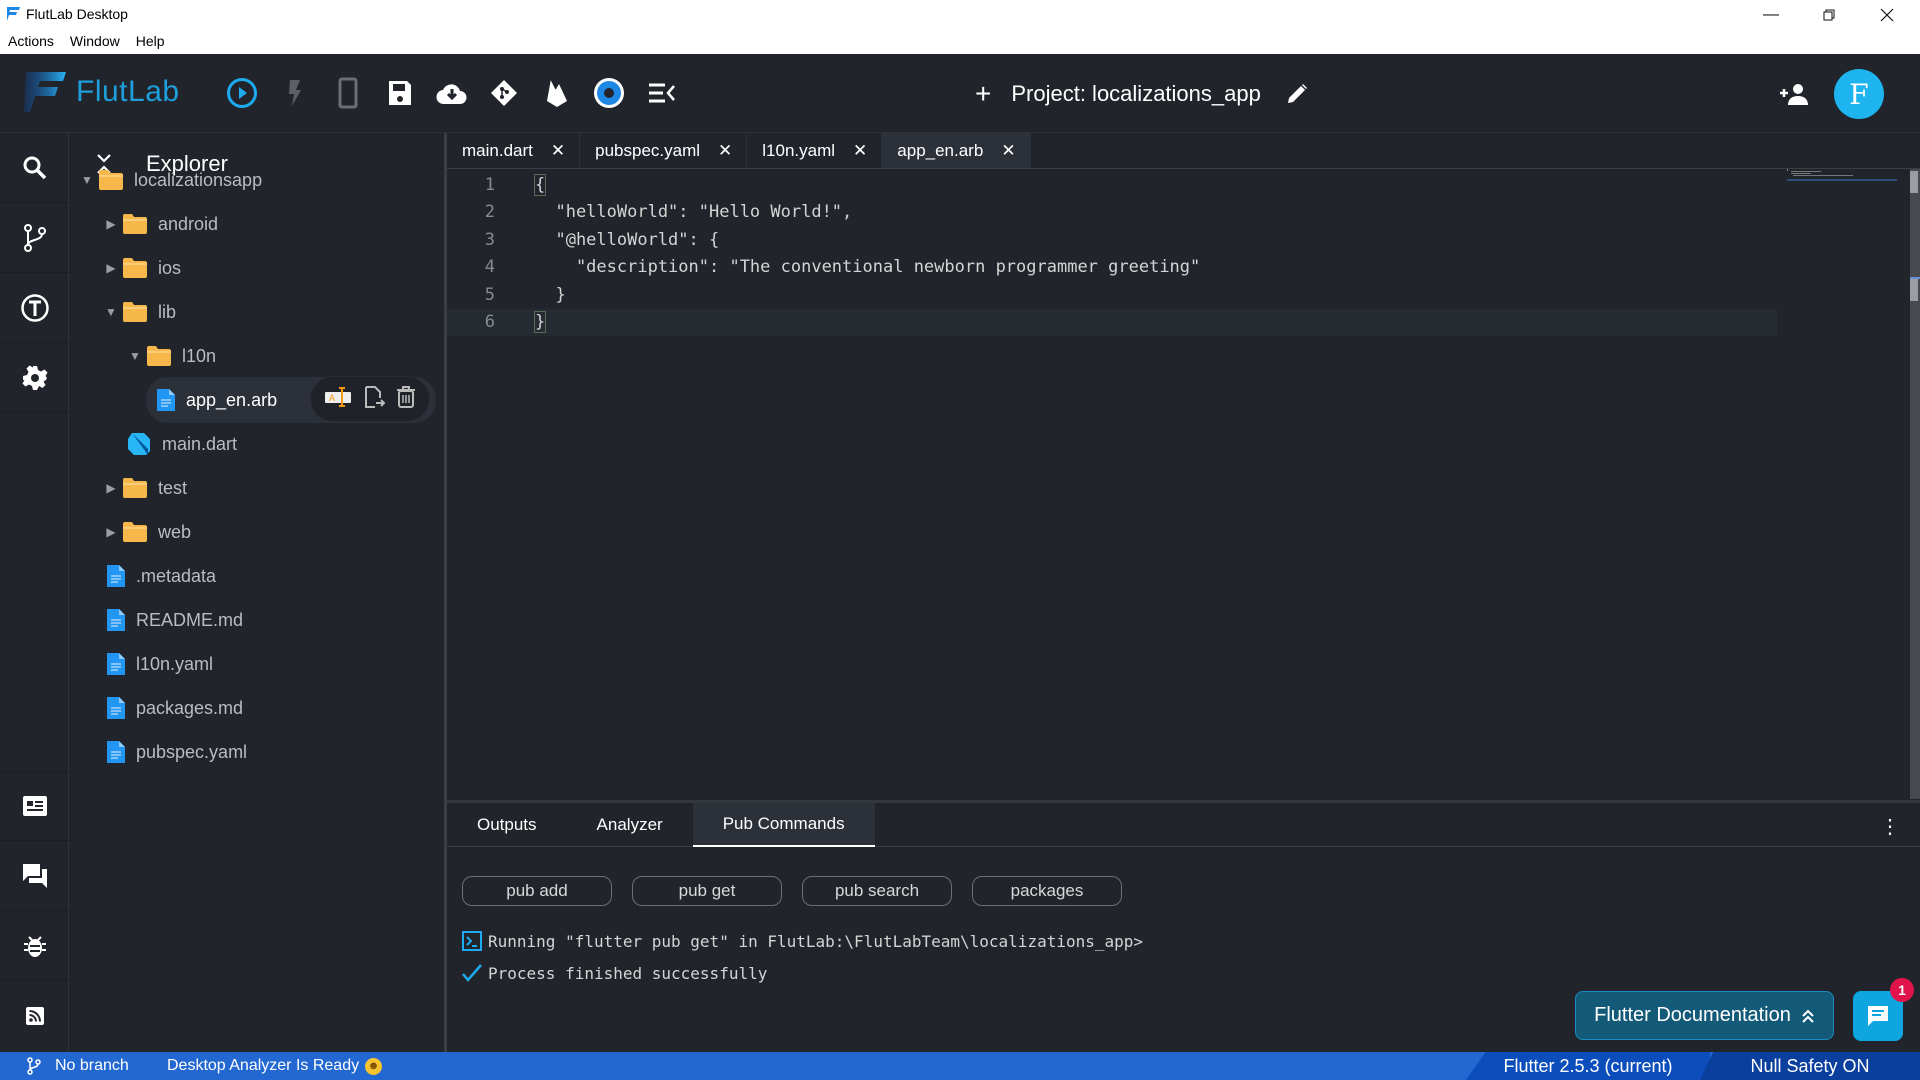 This screenshot has height=1080, width=1920. Describe the element at coordinates (1297, 94) in the screenshot. I see `edit-project-icon` at that location.